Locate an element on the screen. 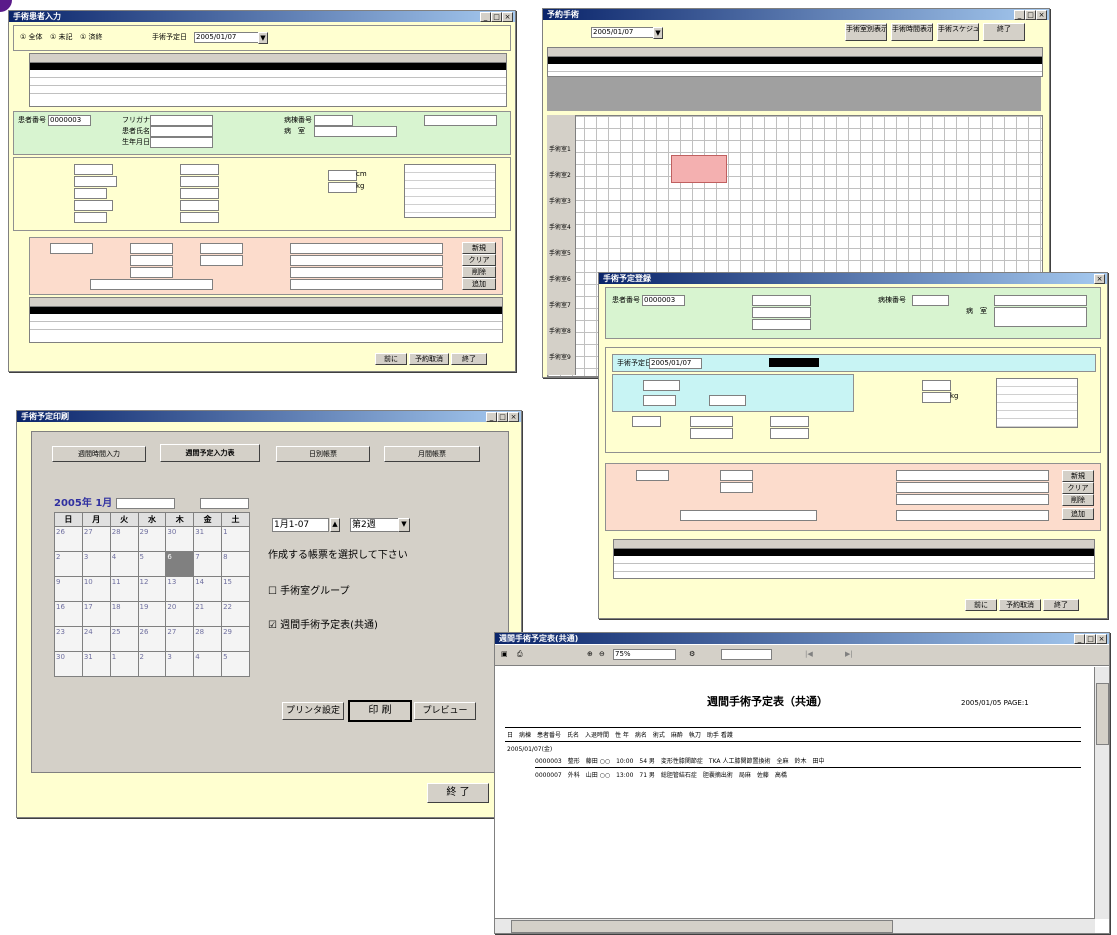 The image size is (1117, 935). zoom-out-icon: ⊖ is located at coordinates (602, 654).